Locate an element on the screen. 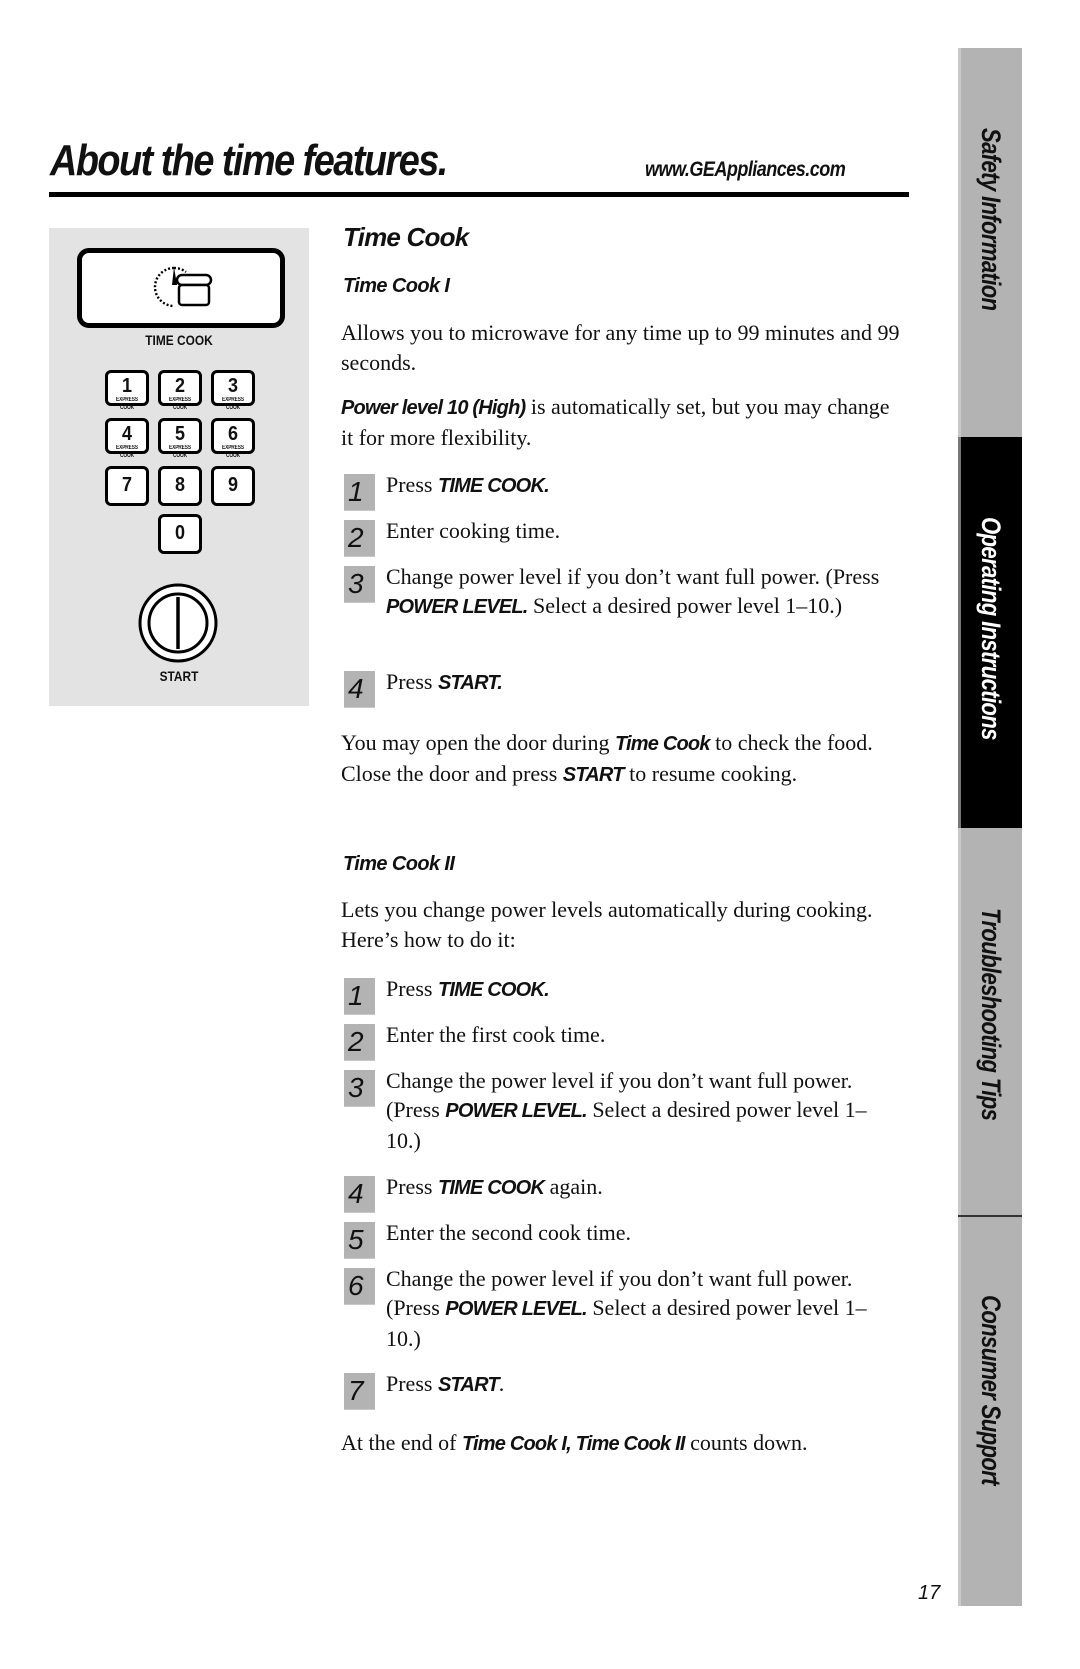 This screenshot has height=1669, width=1080. keypad-key-1: 1 EXPRESS COOK is located at coordinates (127, 390).